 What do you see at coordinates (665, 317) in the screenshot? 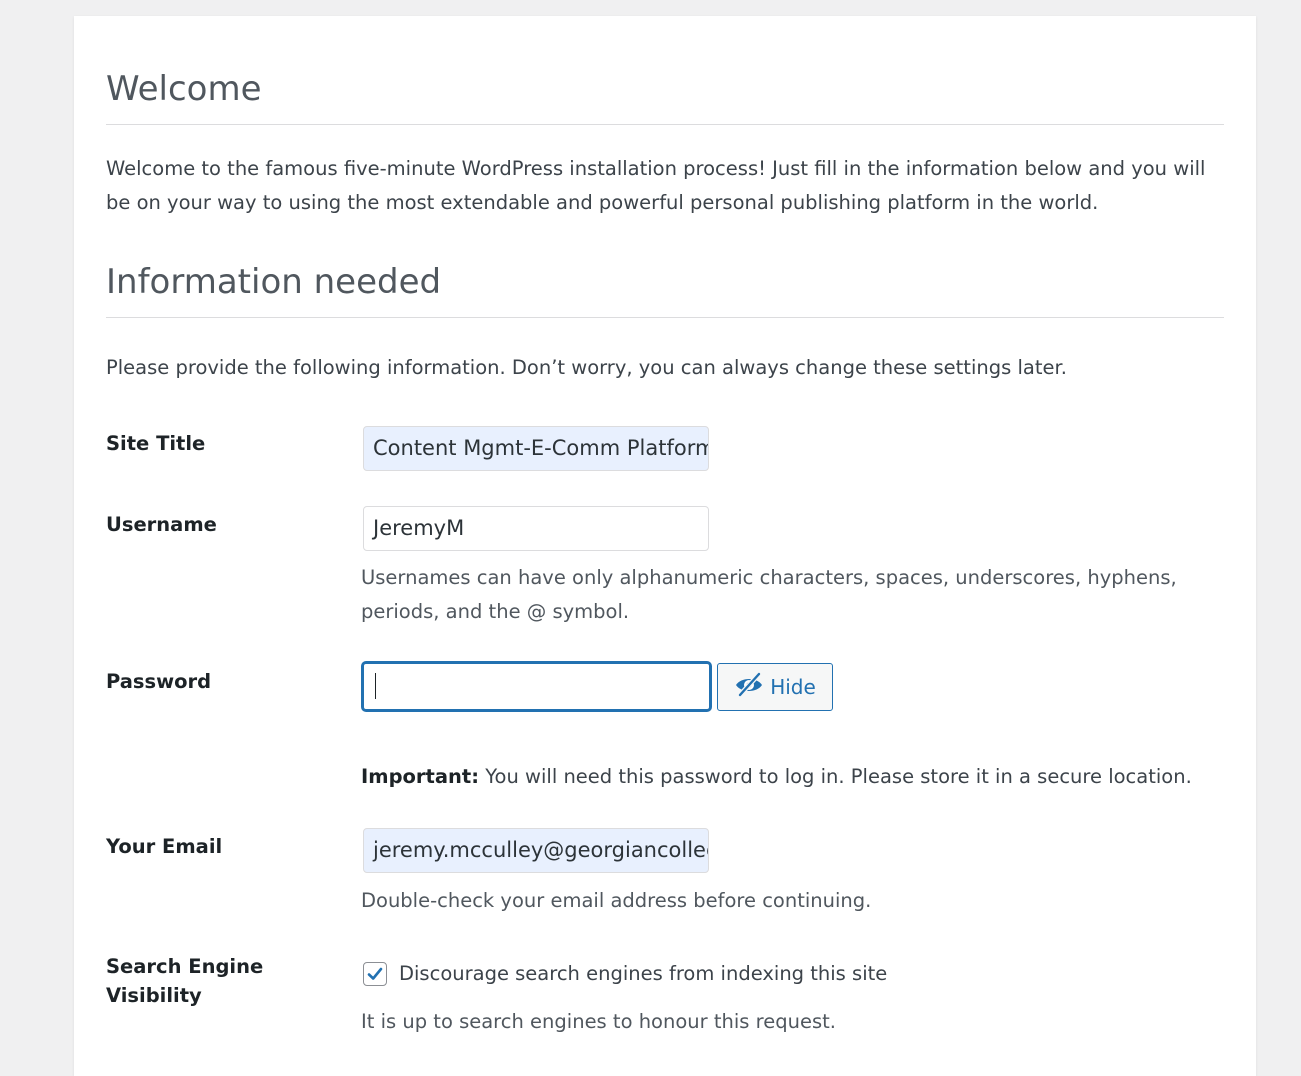
I see `information-divider` at bounding box center [665, 317].